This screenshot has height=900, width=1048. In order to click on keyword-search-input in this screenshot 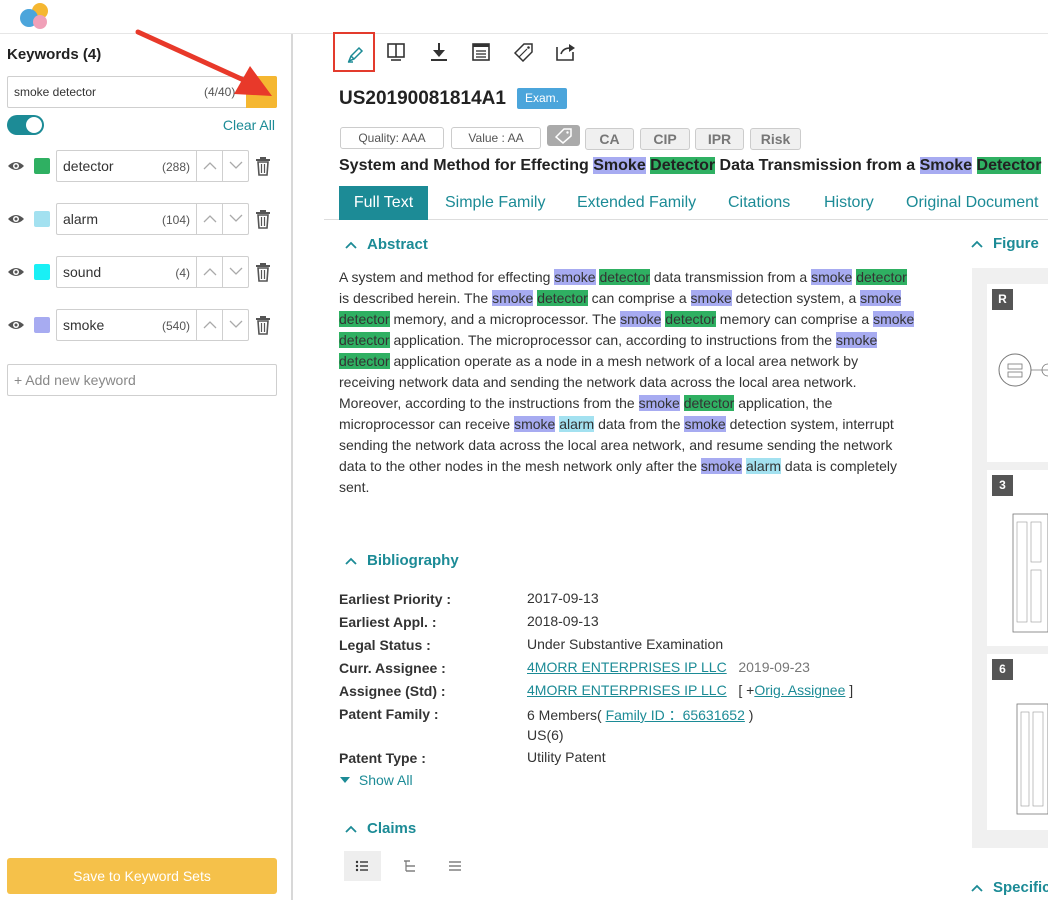, I will do `click(104, 92)`.